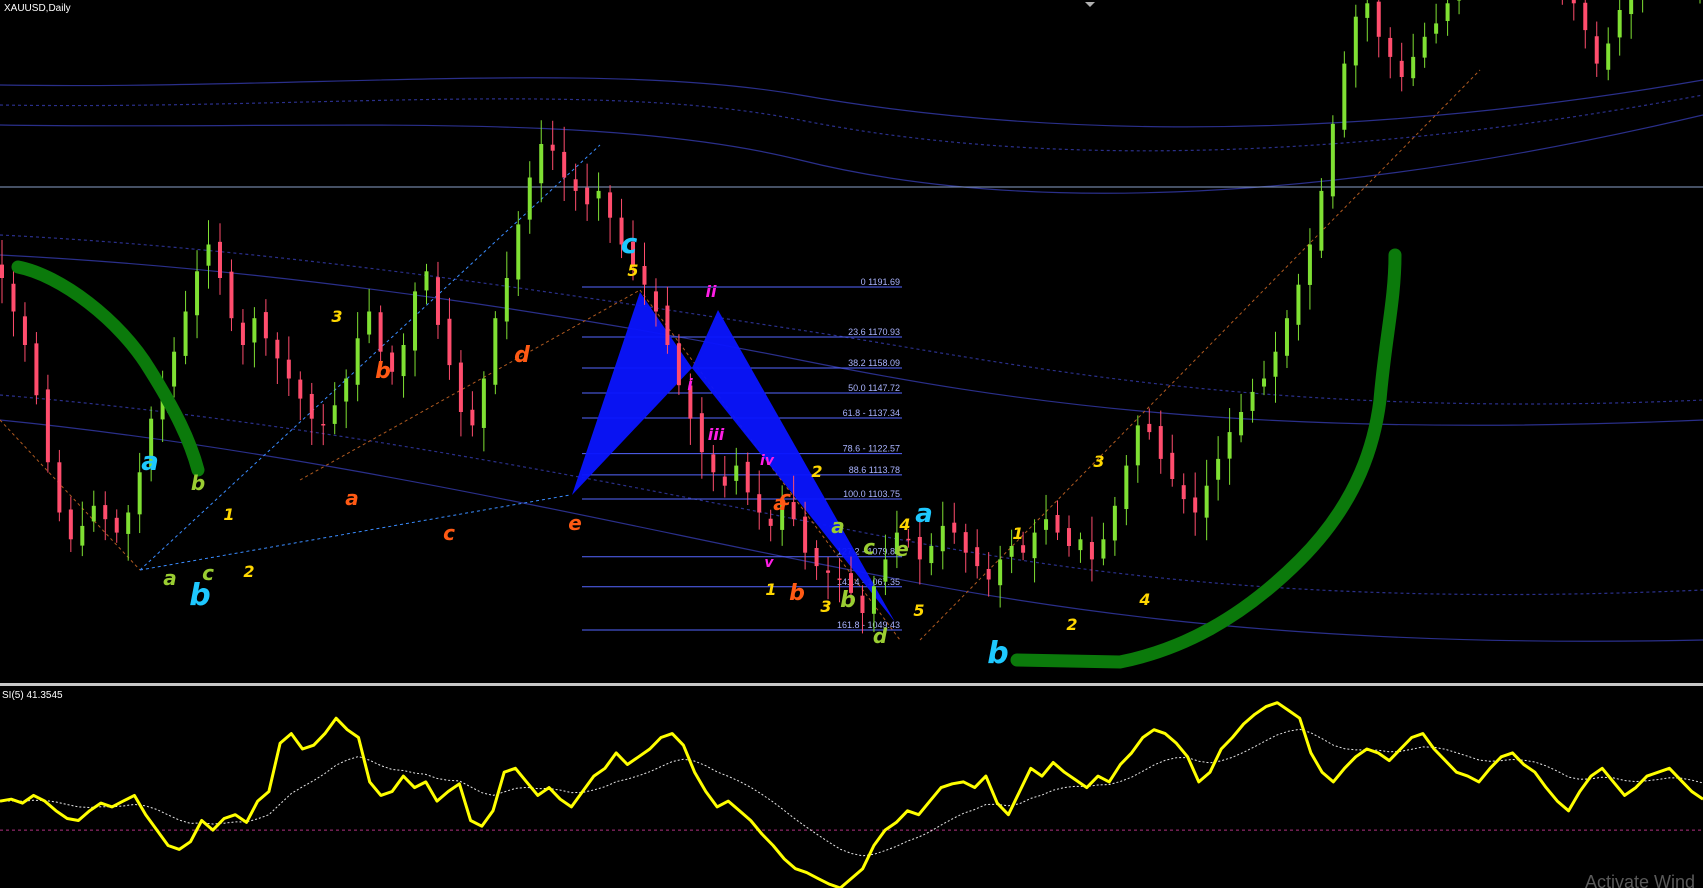  What do you see at coordinates (851, 684) in the screenshot?
I see `pane-separator` at bounding box center [851, 684].